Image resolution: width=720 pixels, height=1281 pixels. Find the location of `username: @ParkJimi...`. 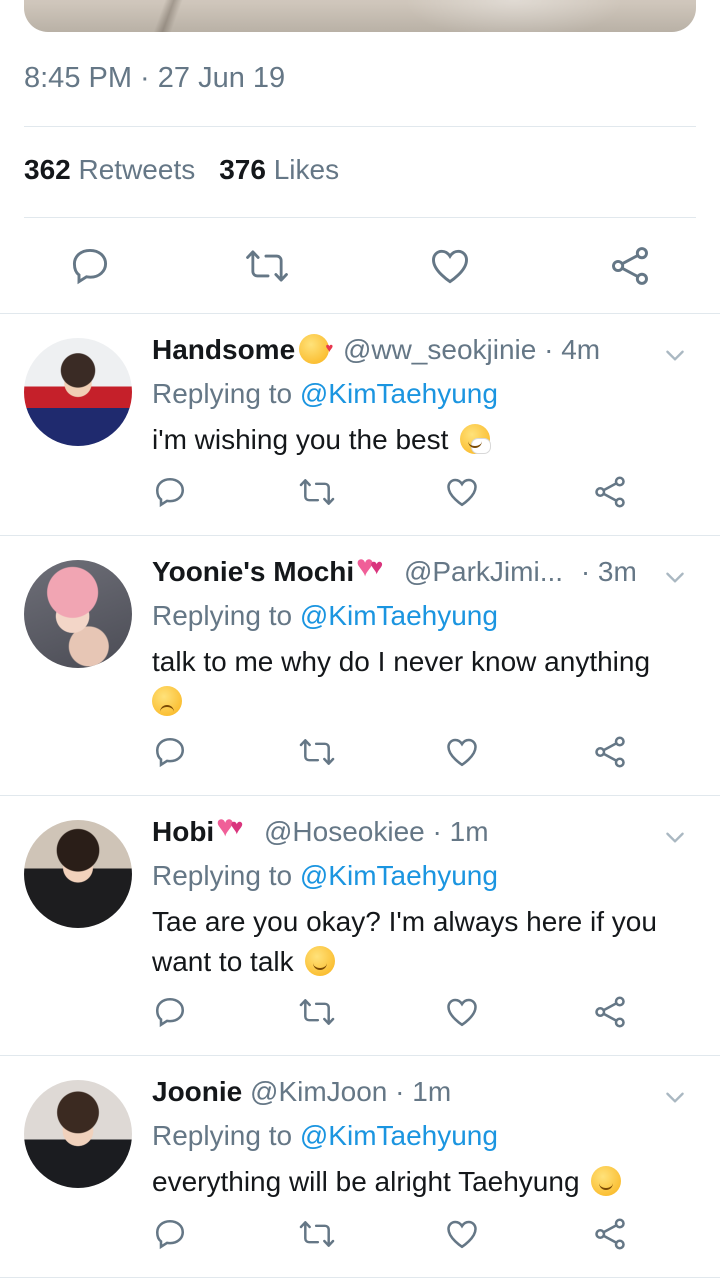

username: @ParkJimi... is located at coordinates (483, 571).